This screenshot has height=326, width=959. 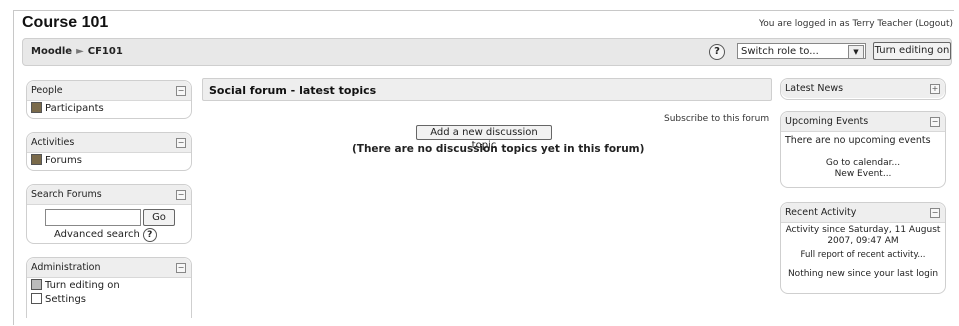 I want to click on search-forums-block: Search Forums − Go Advanced search?, so click(x=109, y=214).